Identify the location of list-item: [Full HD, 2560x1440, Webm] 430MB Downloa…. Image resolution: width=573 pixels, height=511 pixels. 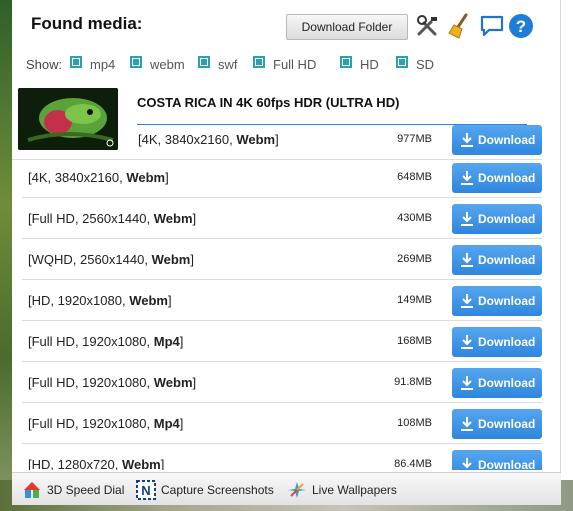
(282, 219).